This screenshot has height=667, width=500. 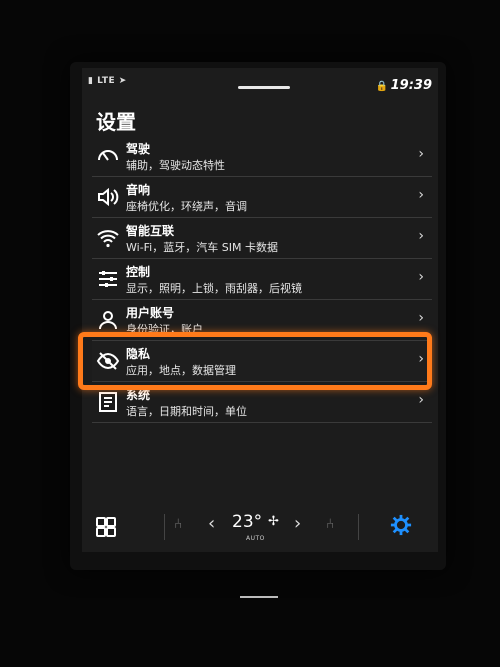 I want to click on driver-seat-icon: ⑃, so click(x=183, y=526).